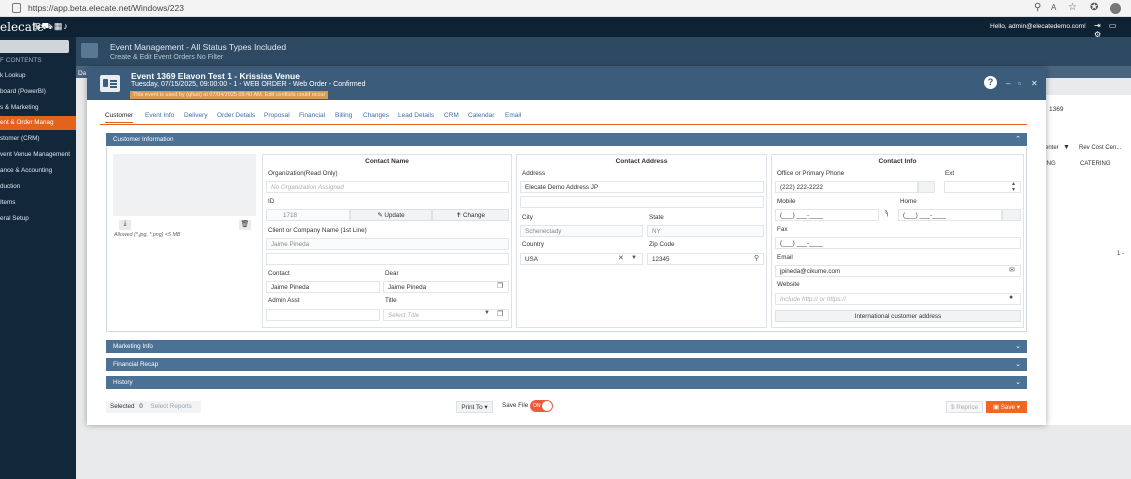 The width and height of the screenshot is (1131, 479). What do you see at coordinates (705, 259) in the screenshot?
I see `zip-field: 12345` at bounding box center [705, 259].